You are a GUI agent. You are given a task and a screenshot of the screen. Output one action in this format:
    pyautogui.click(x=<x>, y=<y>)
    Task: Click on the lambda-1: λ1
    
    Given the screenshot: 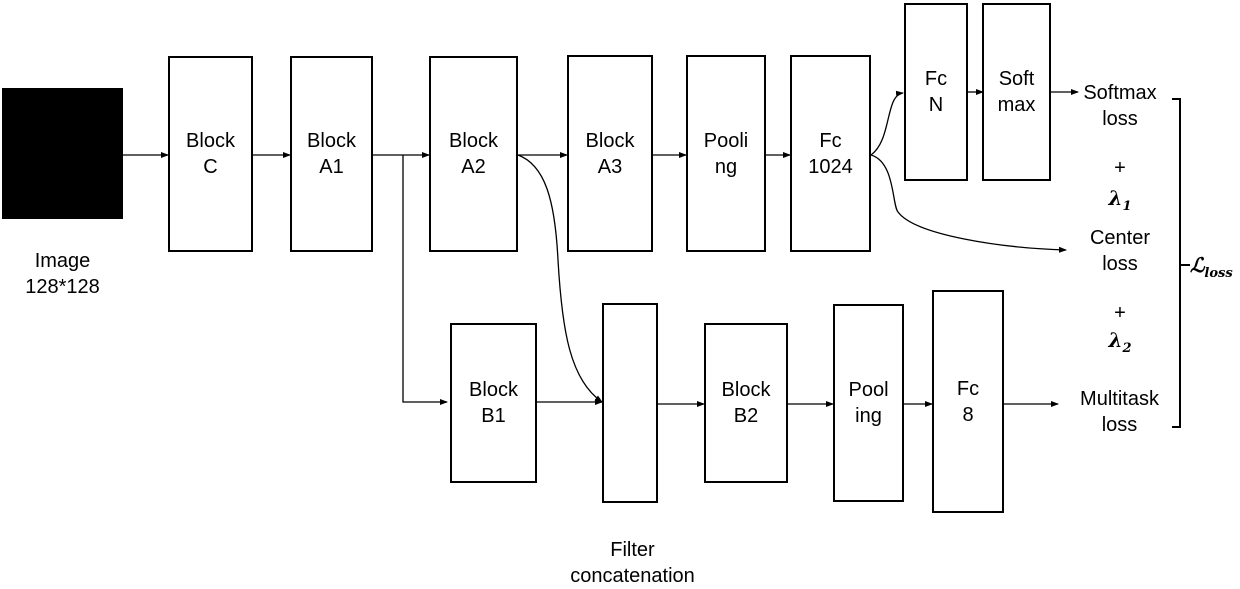 What is the action you would take?
    pyautogui.click(x=1120, y=202)
    